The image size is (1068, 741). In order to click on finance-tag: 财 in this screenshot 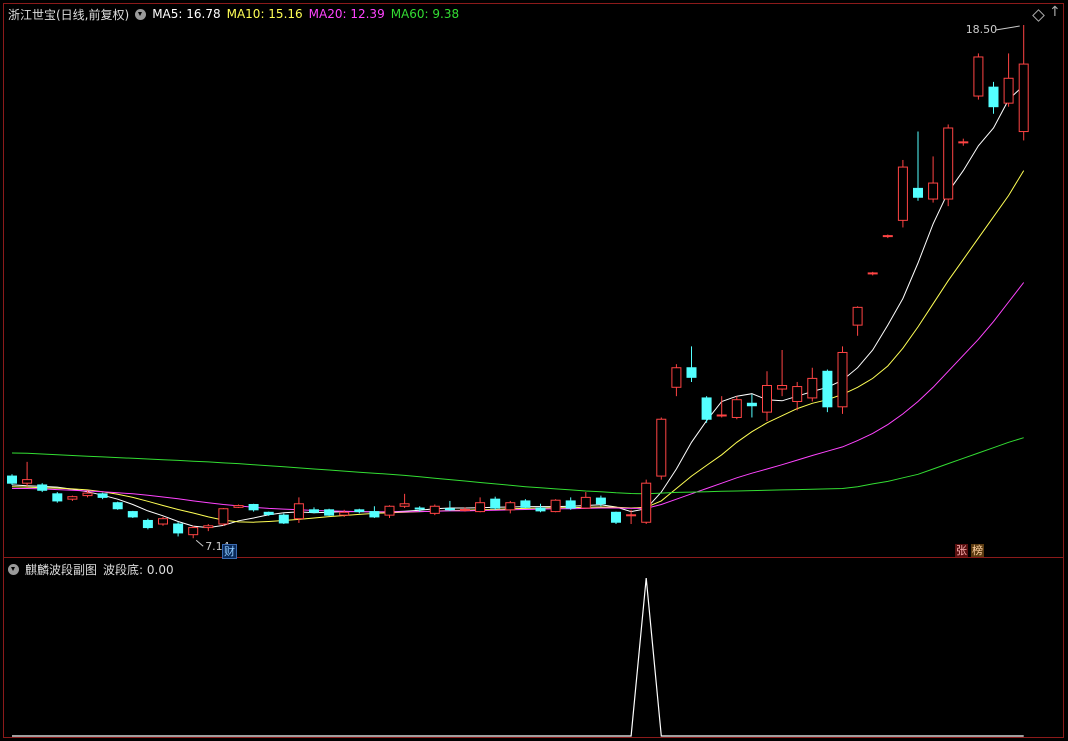, I will do `click(229, 551)`.